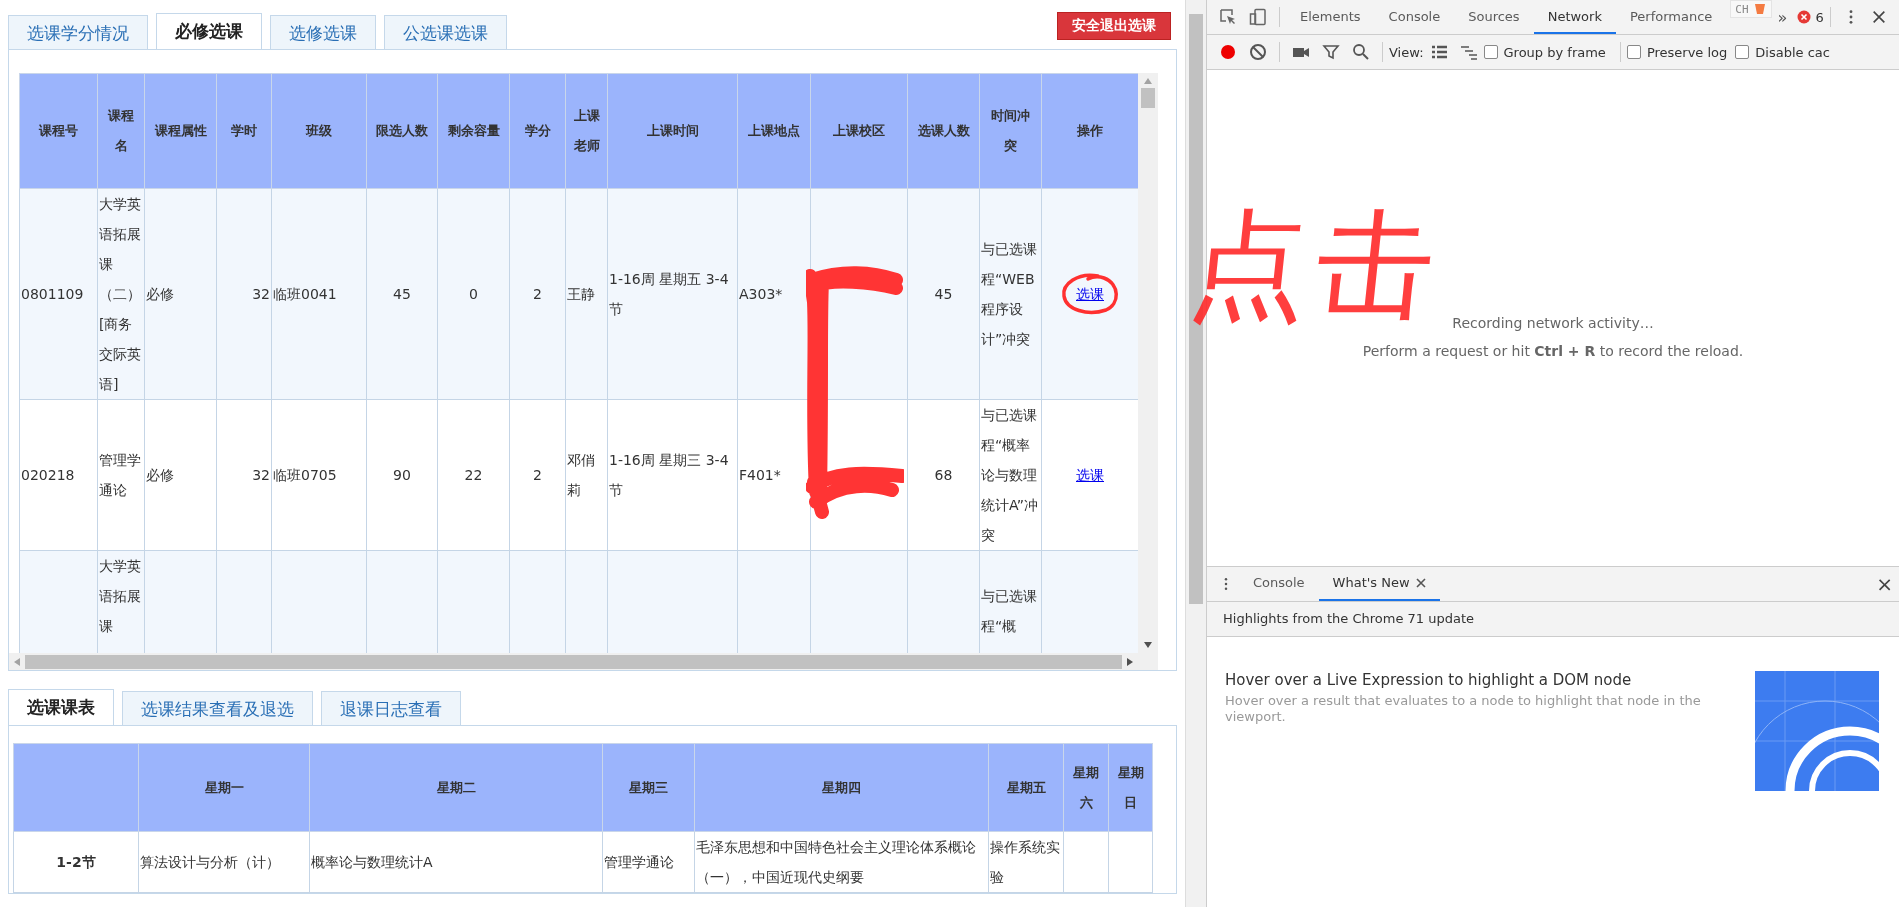  I want to click on table-cell: 大学英语拓展课（二）[商务交际英语], so click(121, 294).